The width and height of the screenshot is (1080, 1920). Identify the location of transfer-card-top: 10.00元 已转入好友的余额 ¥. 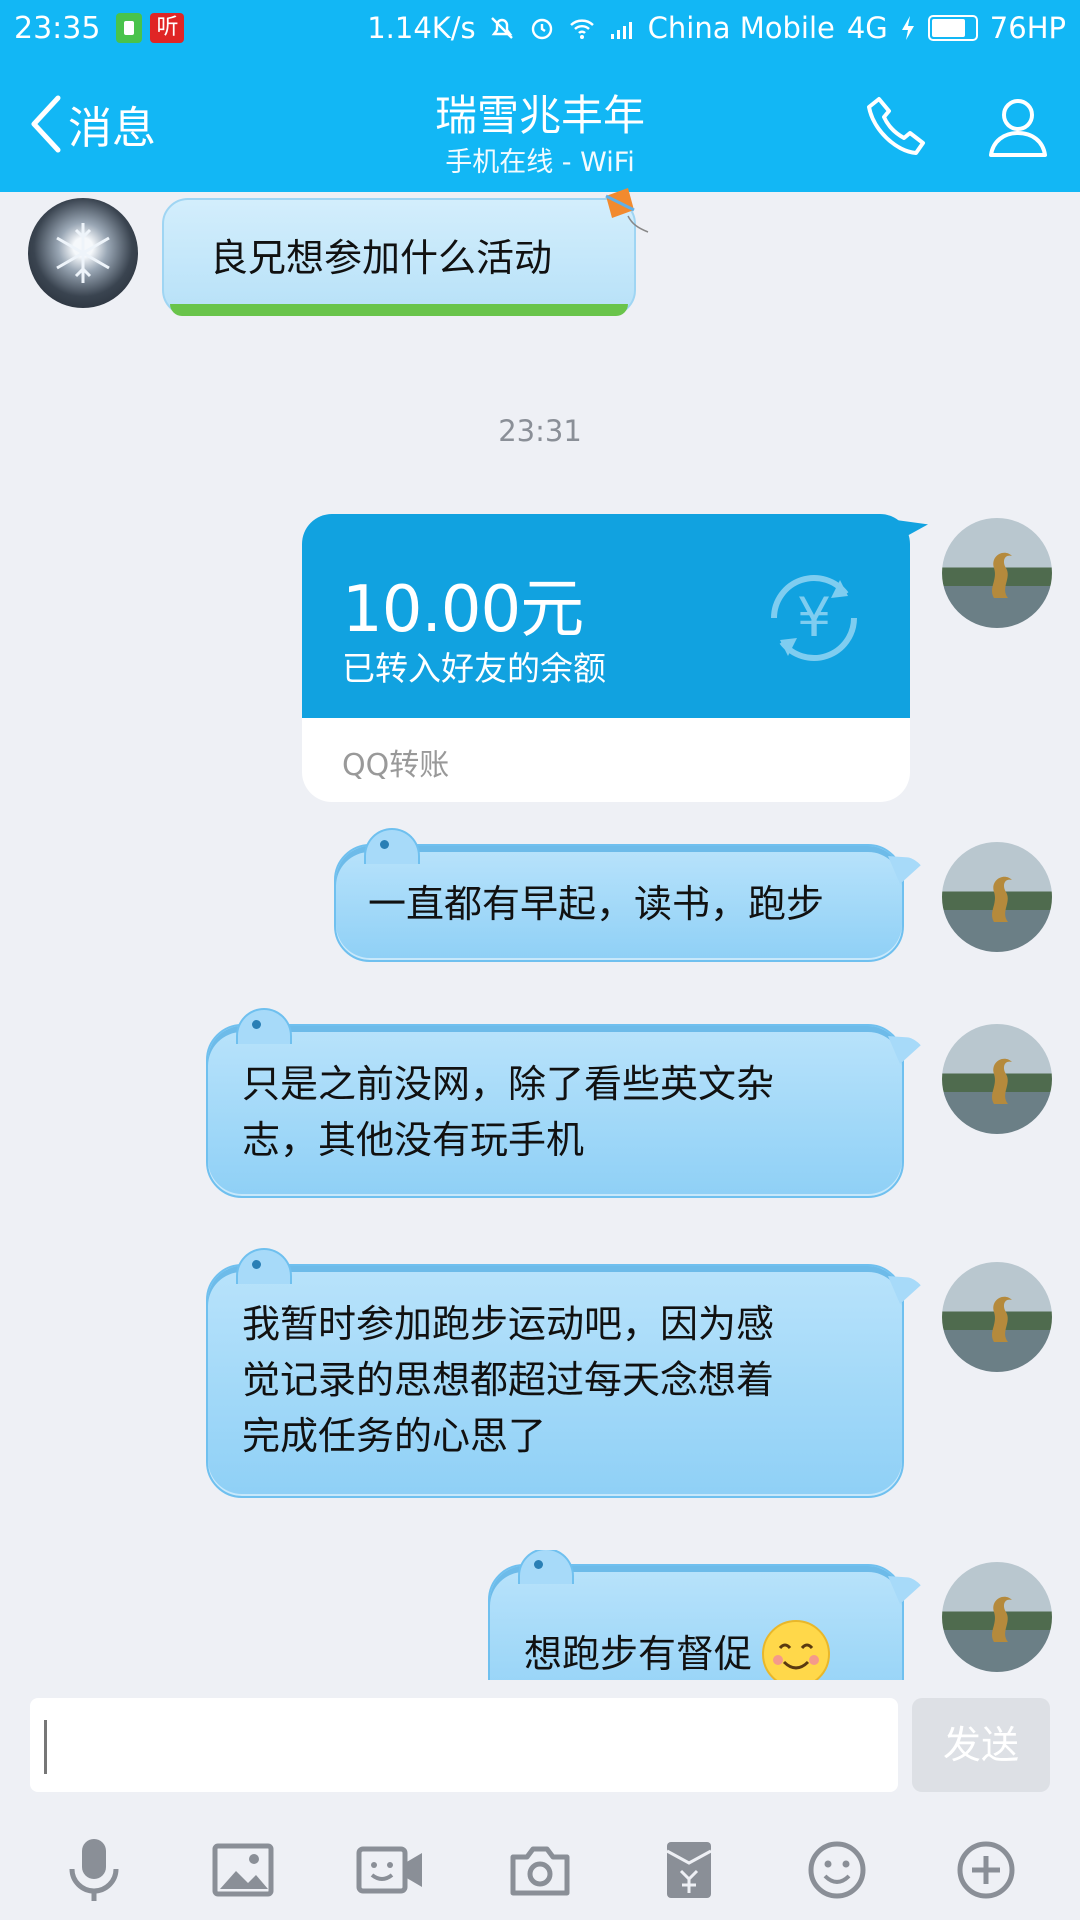
(606, 616).